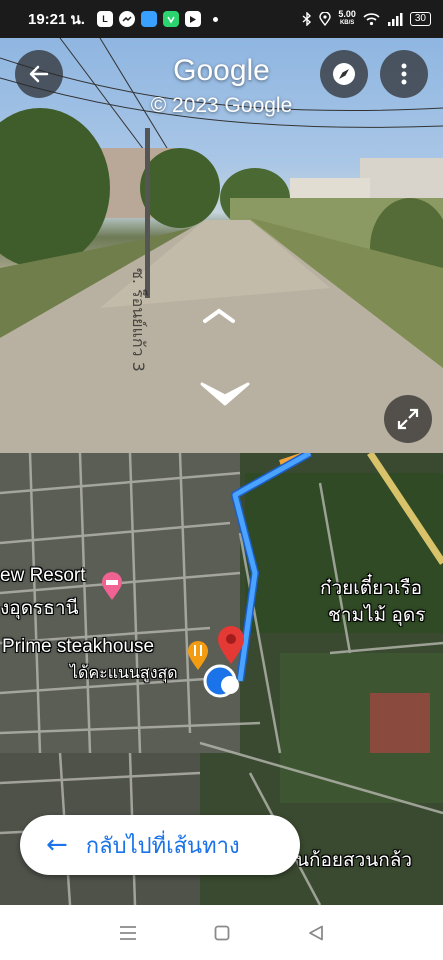 The image size is (443, 960). I want to click on lineman-app-icon, so click(170, 19).